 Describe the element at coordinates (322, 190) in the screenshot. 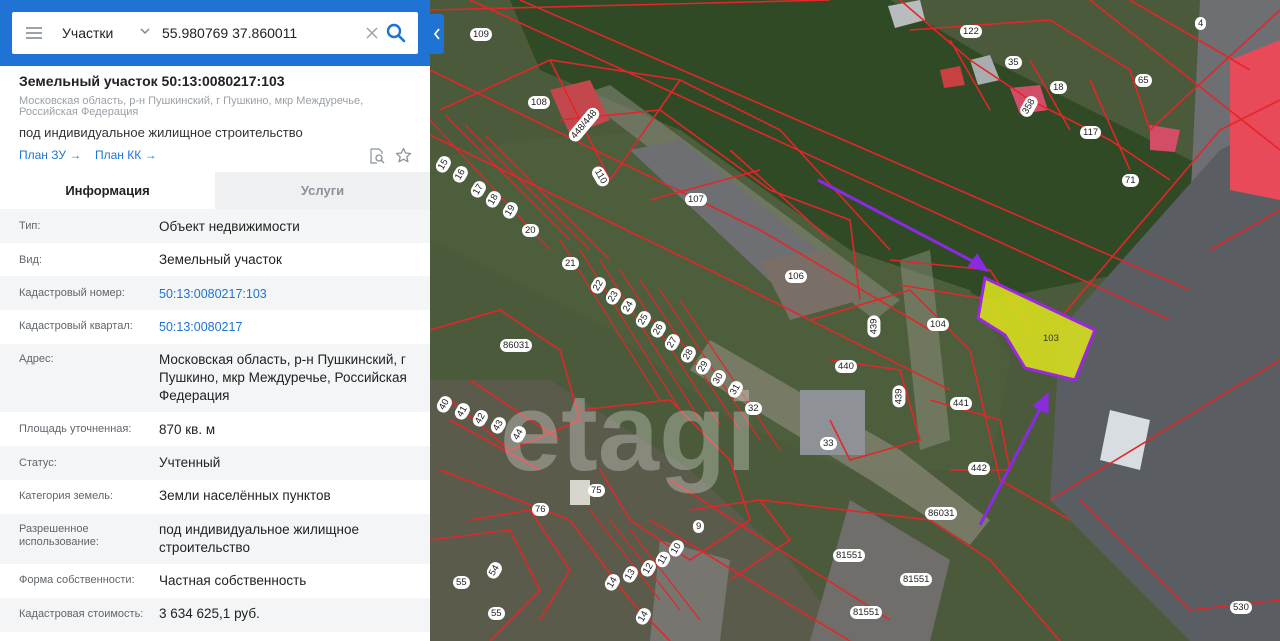

I see `tab-services: Услуги` at that location.